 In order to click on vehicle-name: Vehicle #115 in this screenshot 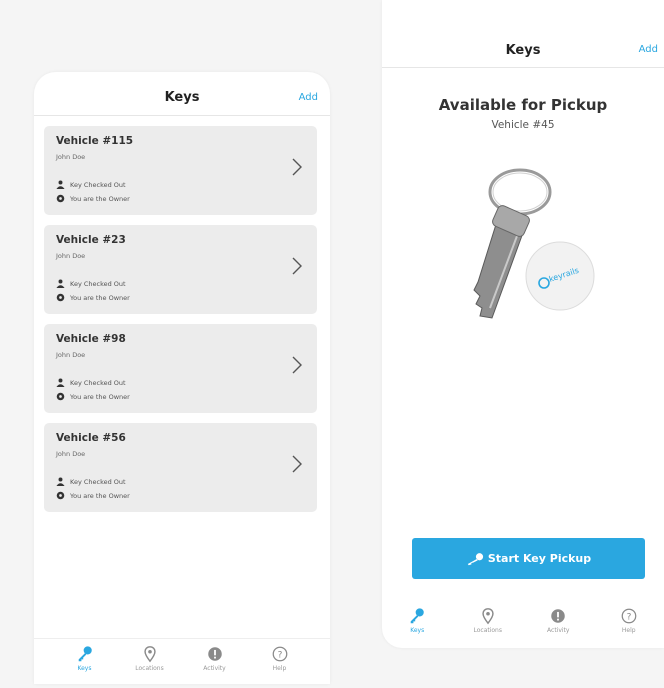, I will do `click(95, 141)`.